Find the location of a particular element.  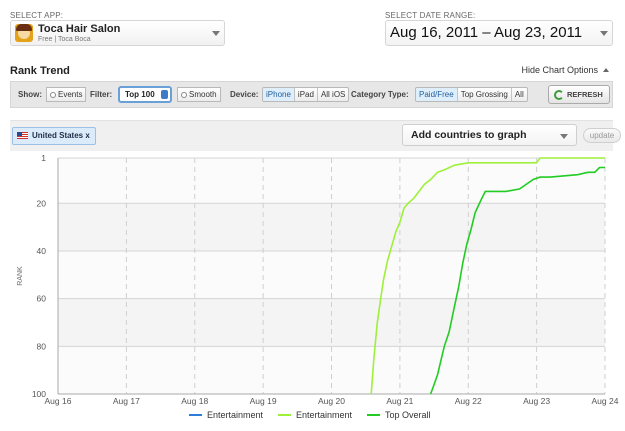

category-paid-free: Paid/Free is located at coordinates (437, 94).